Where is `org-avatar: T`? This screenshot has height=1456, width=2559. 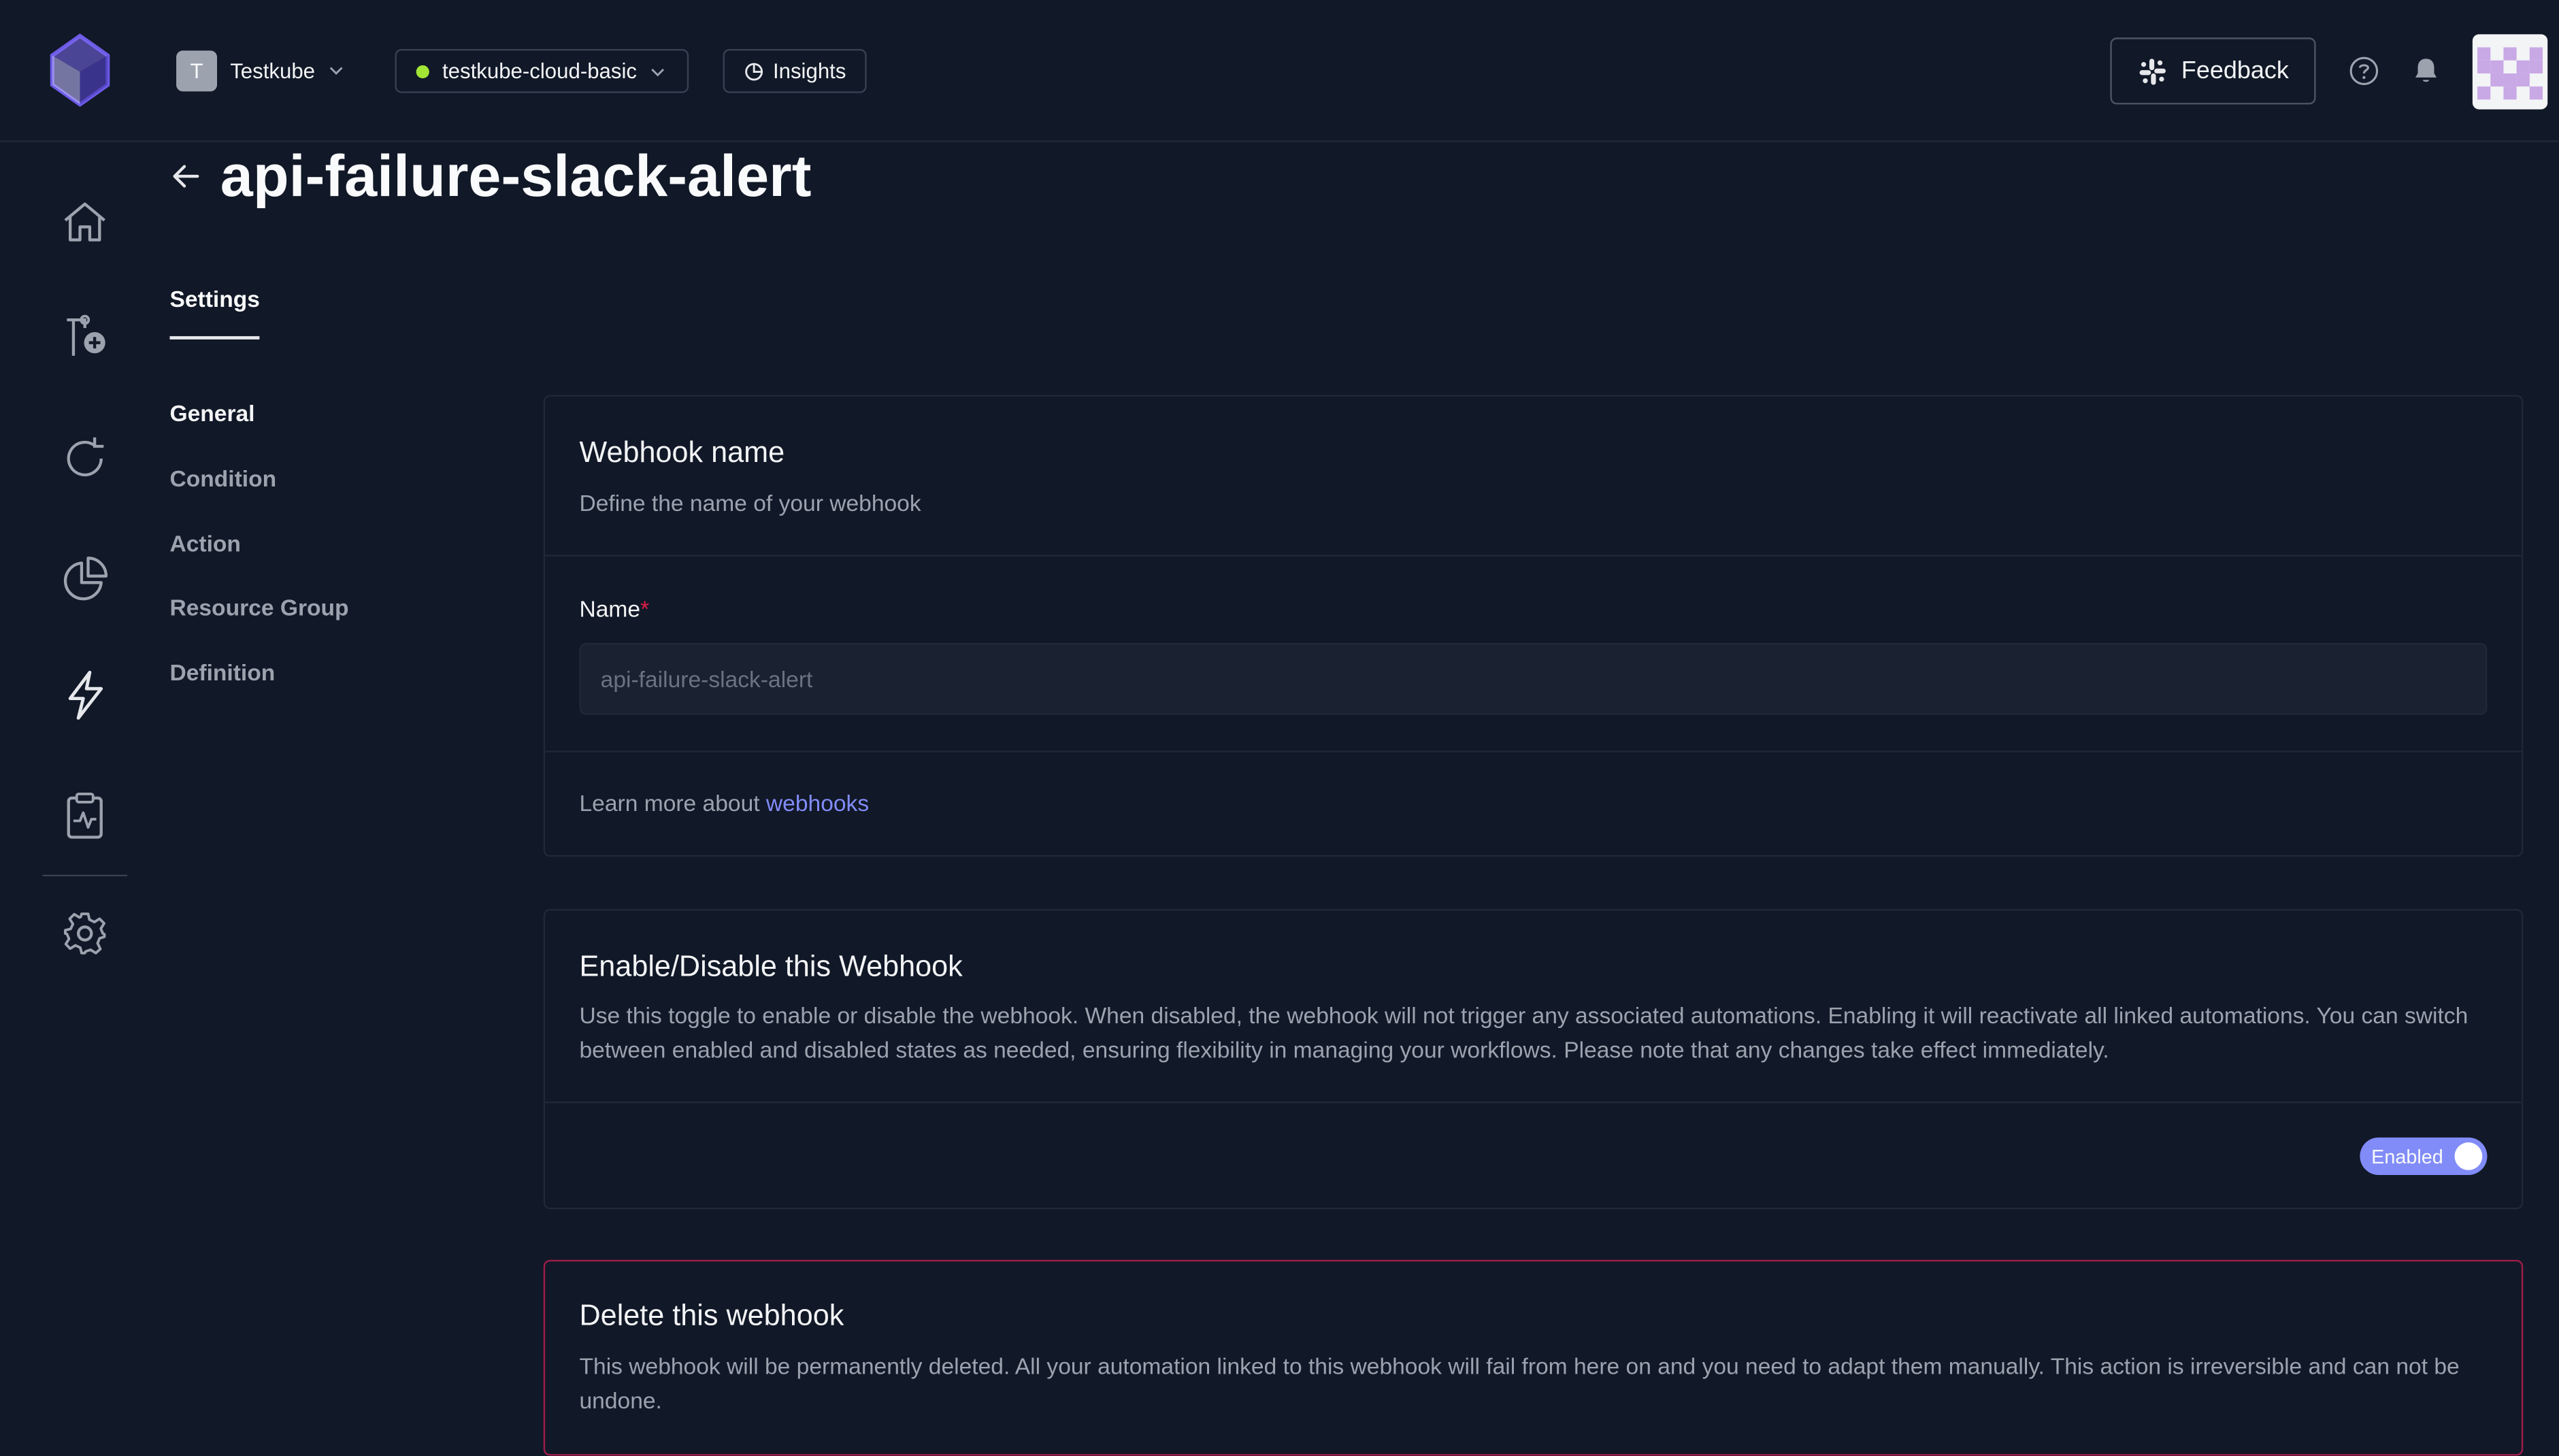 org-avatar: T is located at coordinates (197, 71).